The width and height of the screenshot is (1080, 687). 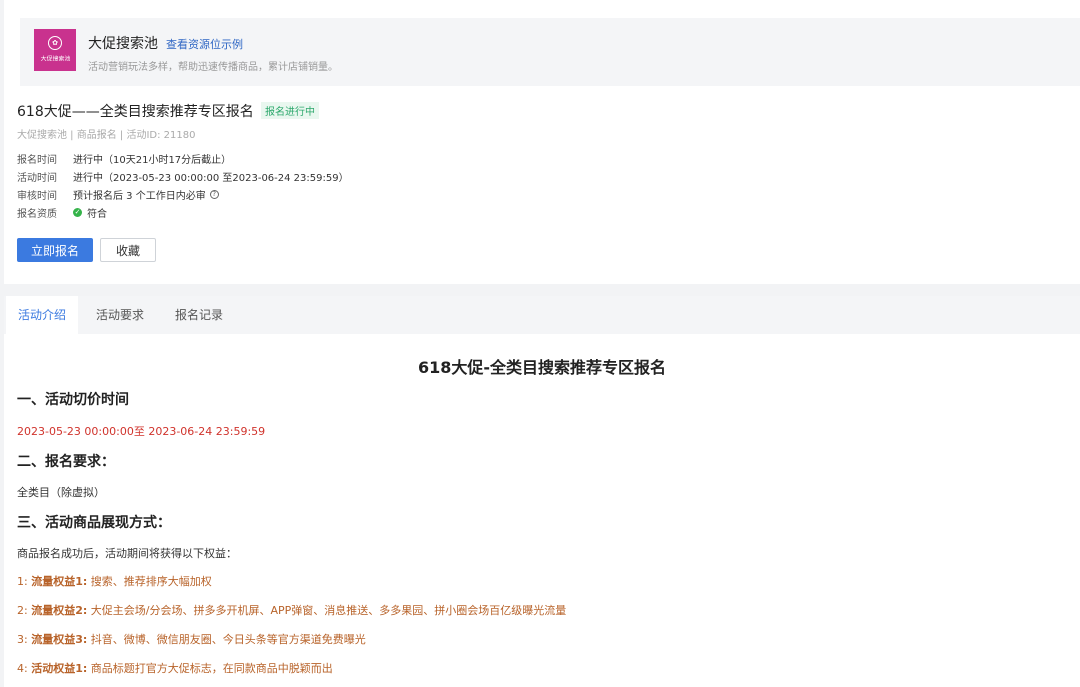 What do you see at coordinates (22, 668) in the screenshot?
I see `benefit-number: 4:` at bounding box center [22, 668].